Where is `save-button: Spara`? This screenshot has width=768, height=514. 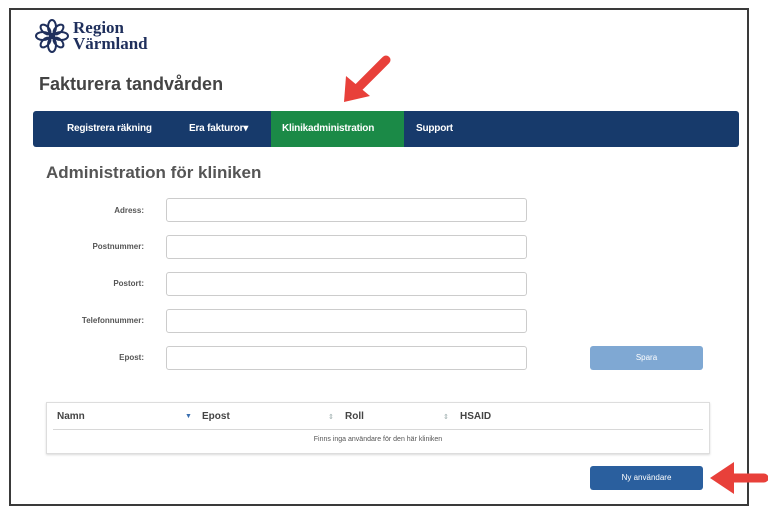
save-button: Spara is located at coordinates (646, 358).